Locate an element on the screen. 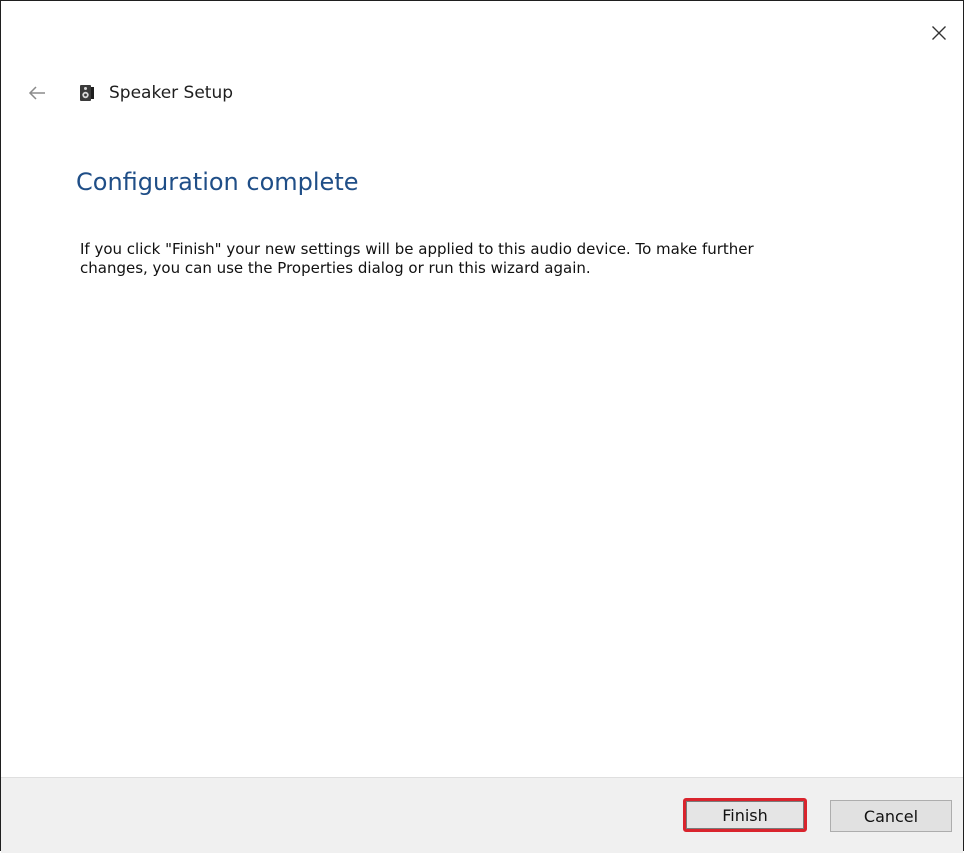  back-arrow-icon is located at coordinates (36, 93).